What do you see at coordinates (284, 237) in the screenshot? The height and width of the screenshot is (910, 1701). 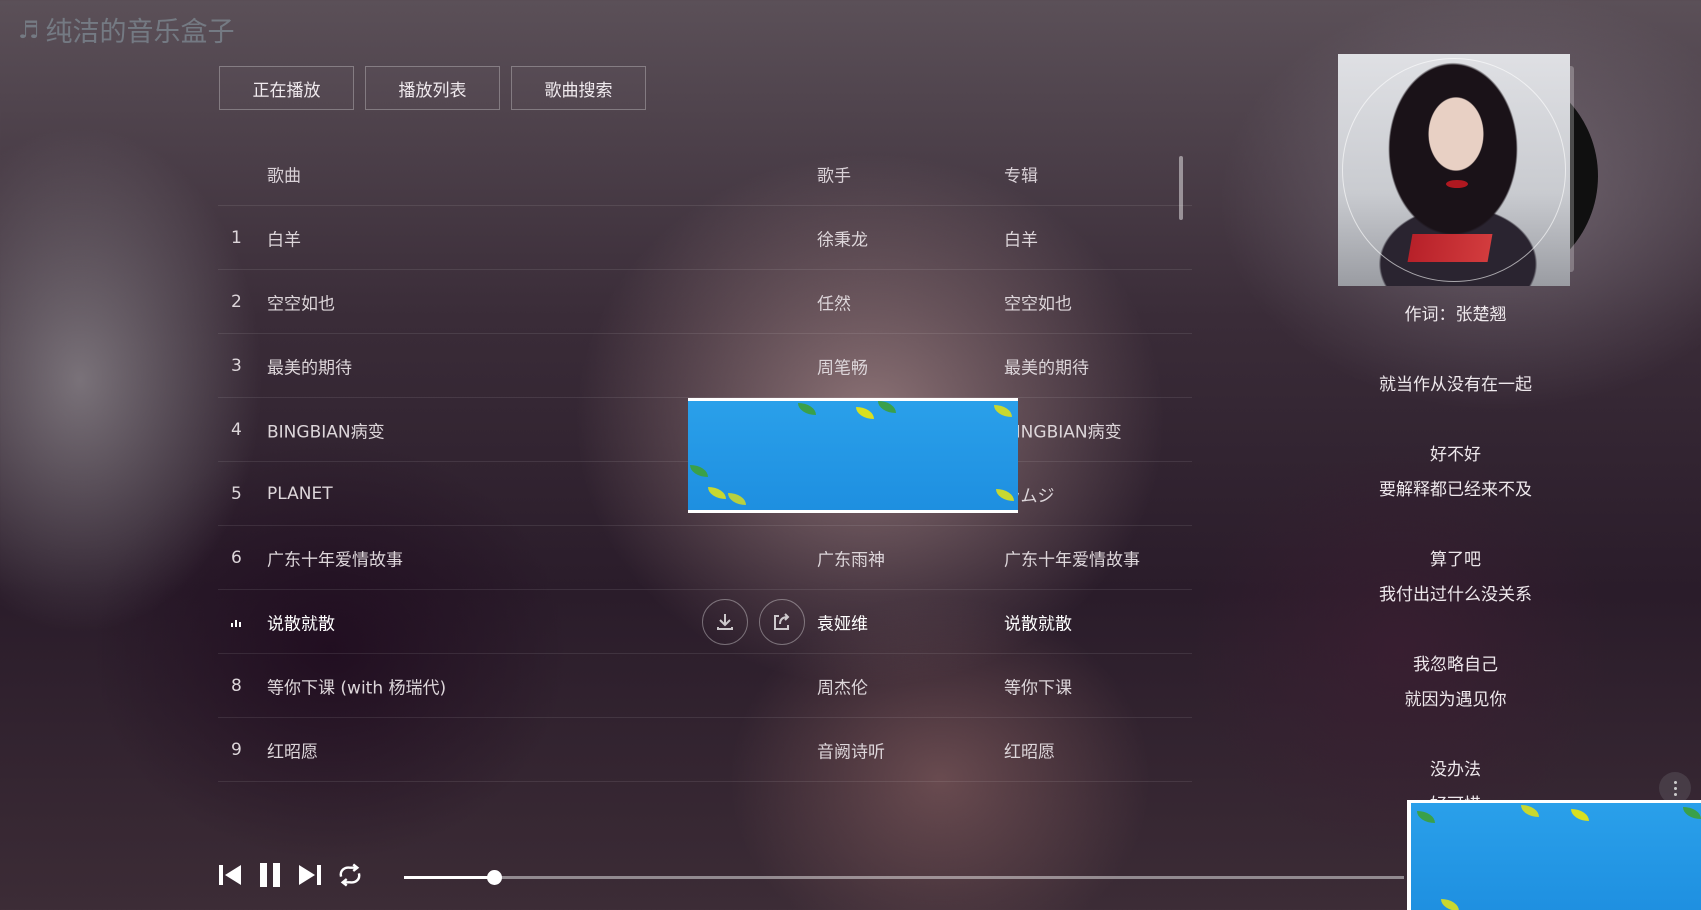 I see `song-title: 白羊` at bounding box center [284, 237].